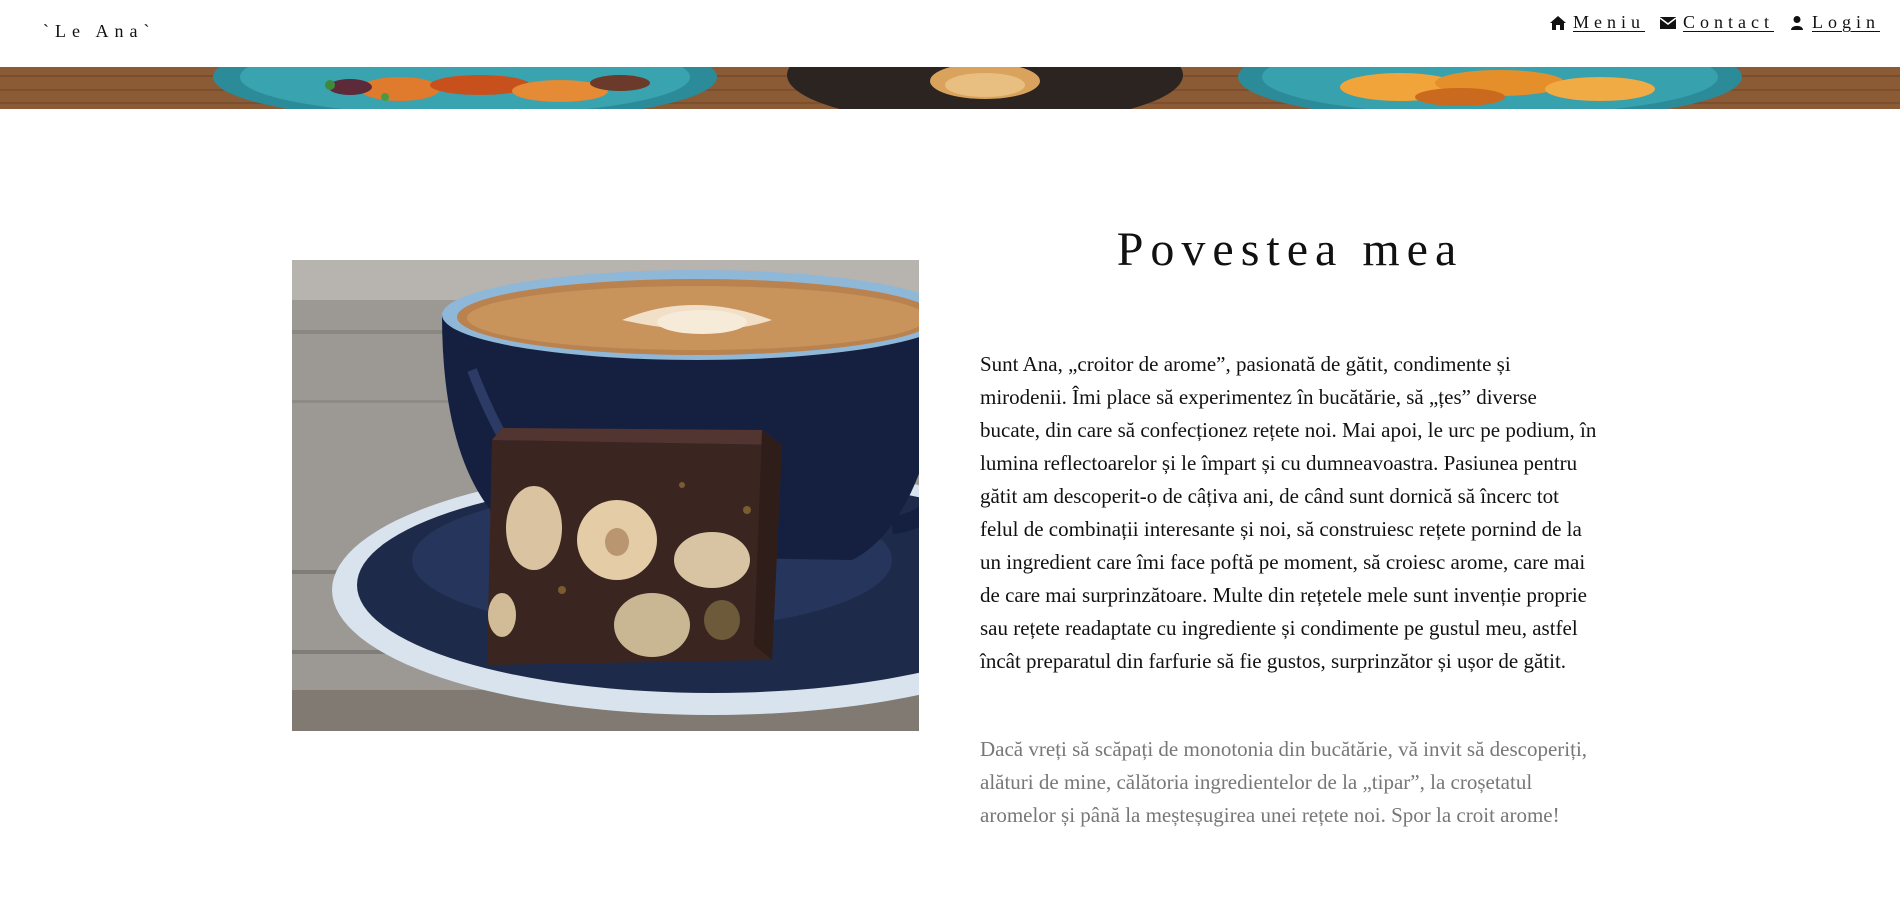 This screenshot has height=899, width=1900. I want to click on hero-banner-image, so click(950, 88).